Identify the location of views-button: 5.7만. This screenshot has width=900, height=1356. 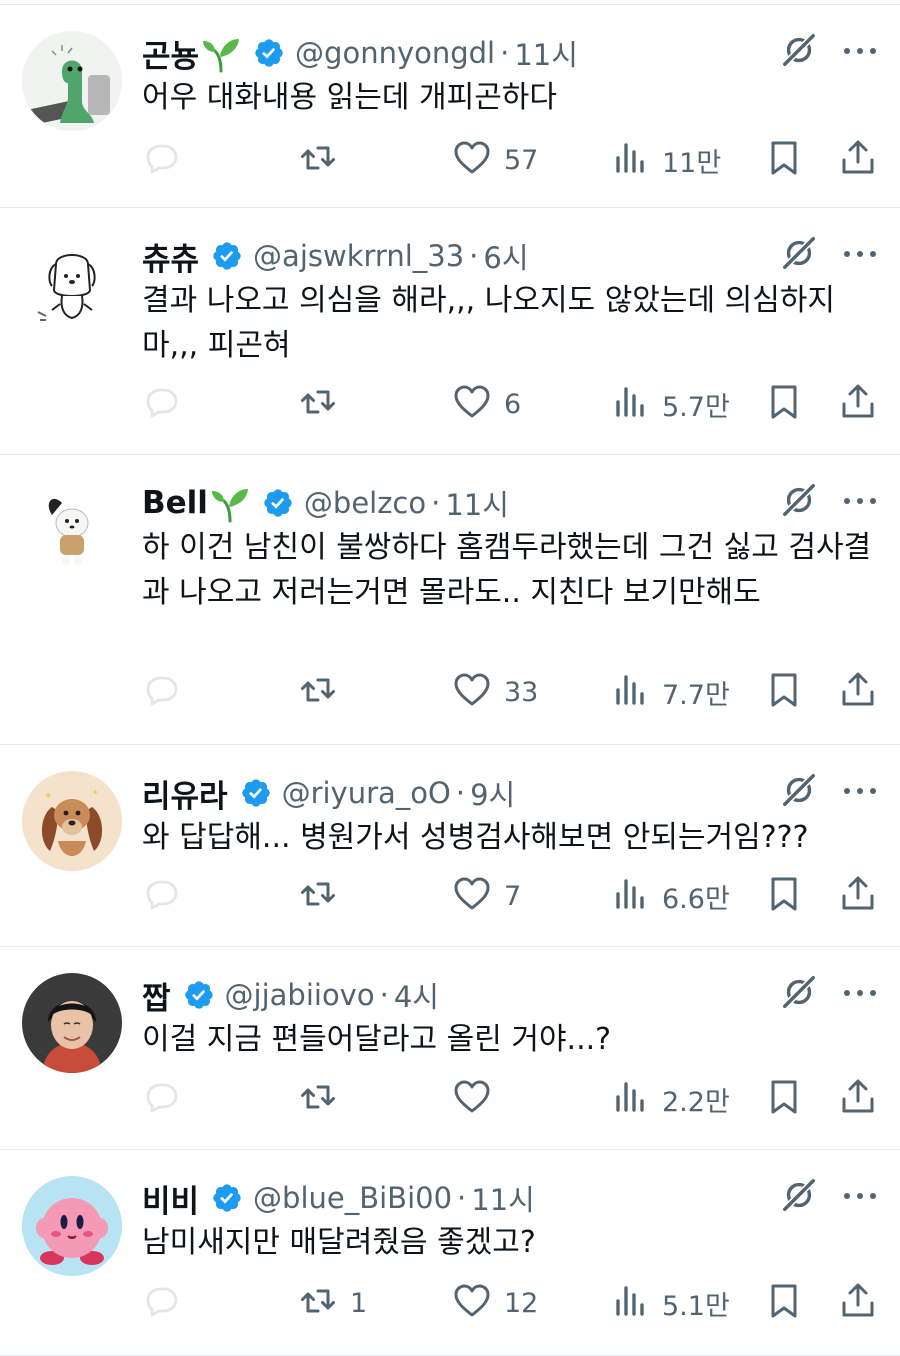
(670, 404).